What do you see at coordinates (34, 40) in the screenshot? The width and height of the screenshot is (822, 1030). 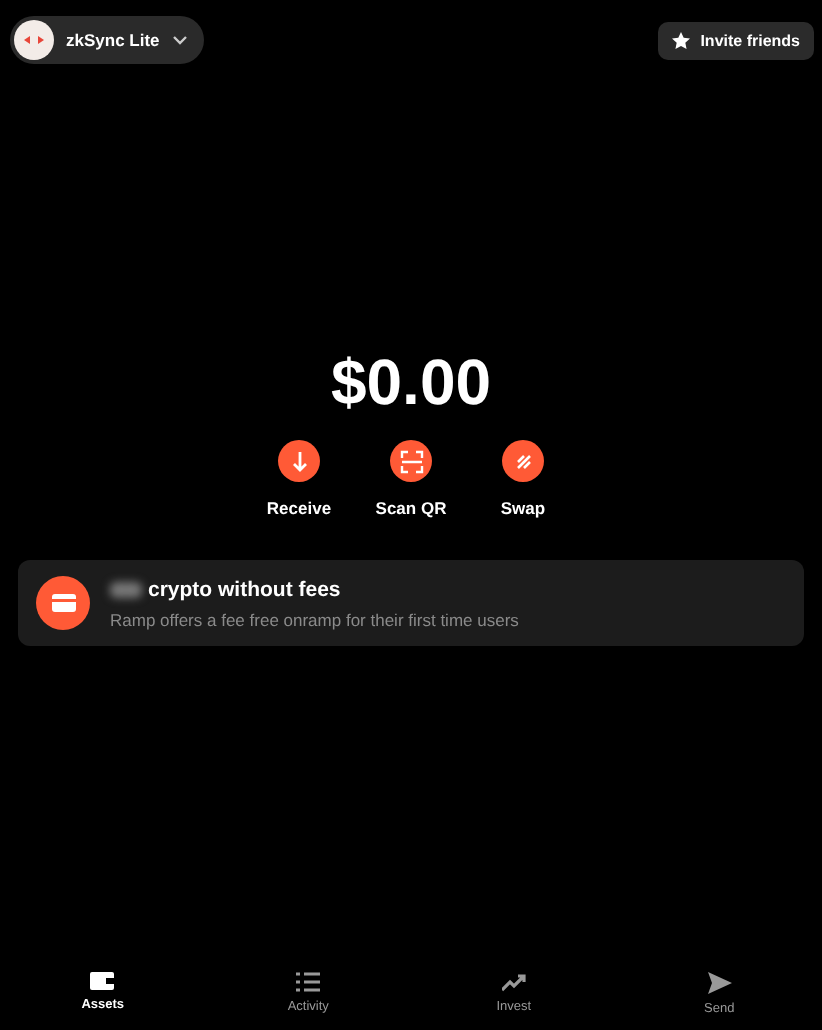 I see `logo-icon` at bounding box center [34, 40].